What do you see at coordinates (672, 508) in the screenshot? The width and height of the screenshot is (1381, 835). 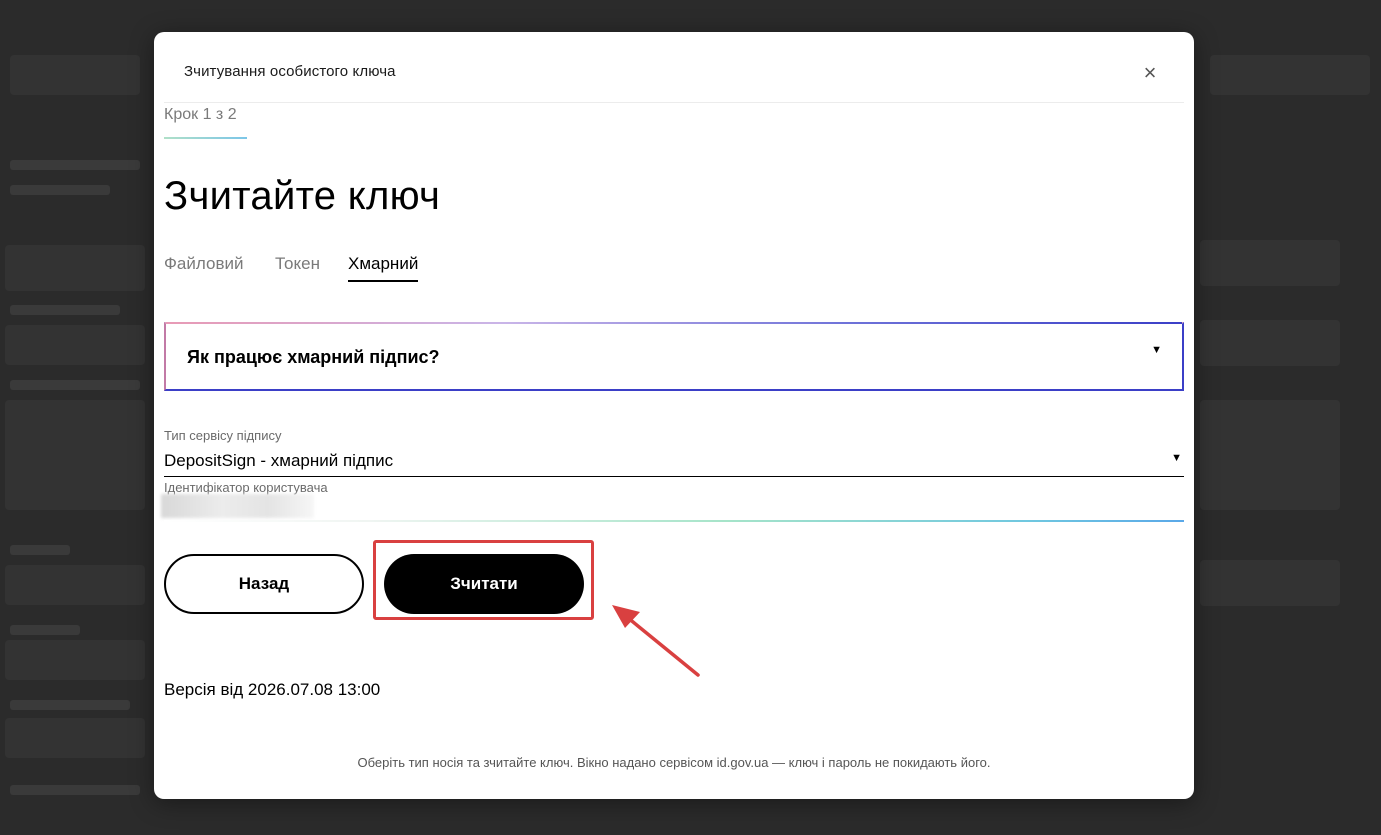 I see `user-id-input` at bounding box center [672, 508].